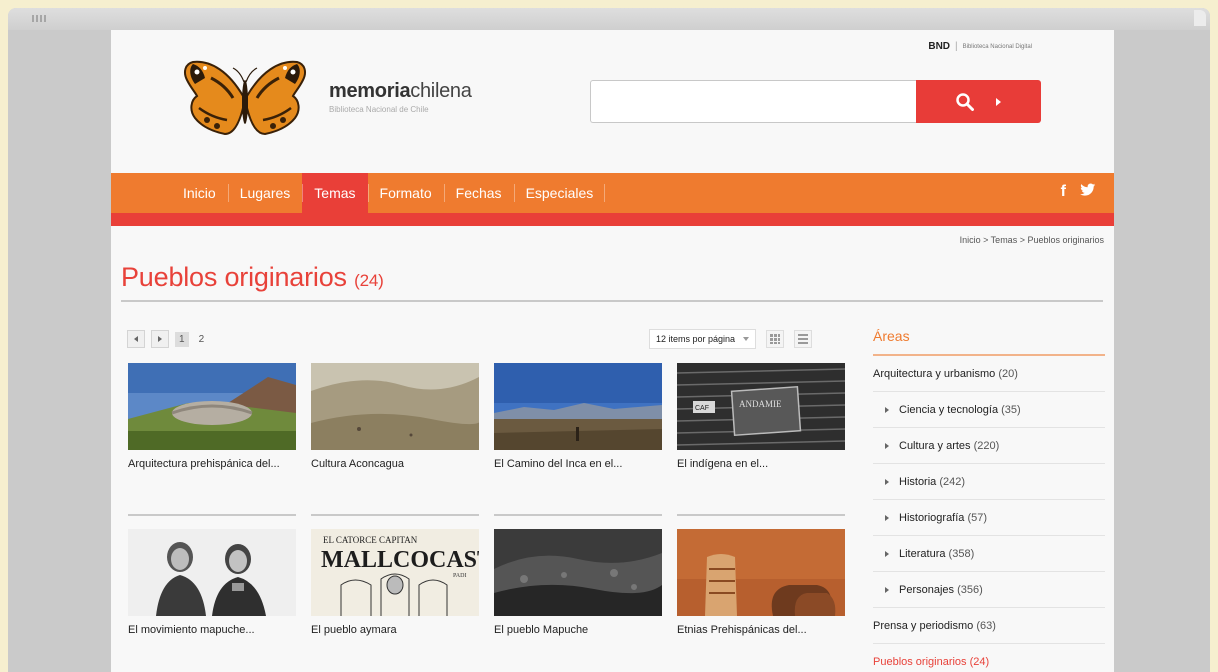  Describe the element at coordinates (39, 18) in the screenshot. I see `grip-icon` at that location.